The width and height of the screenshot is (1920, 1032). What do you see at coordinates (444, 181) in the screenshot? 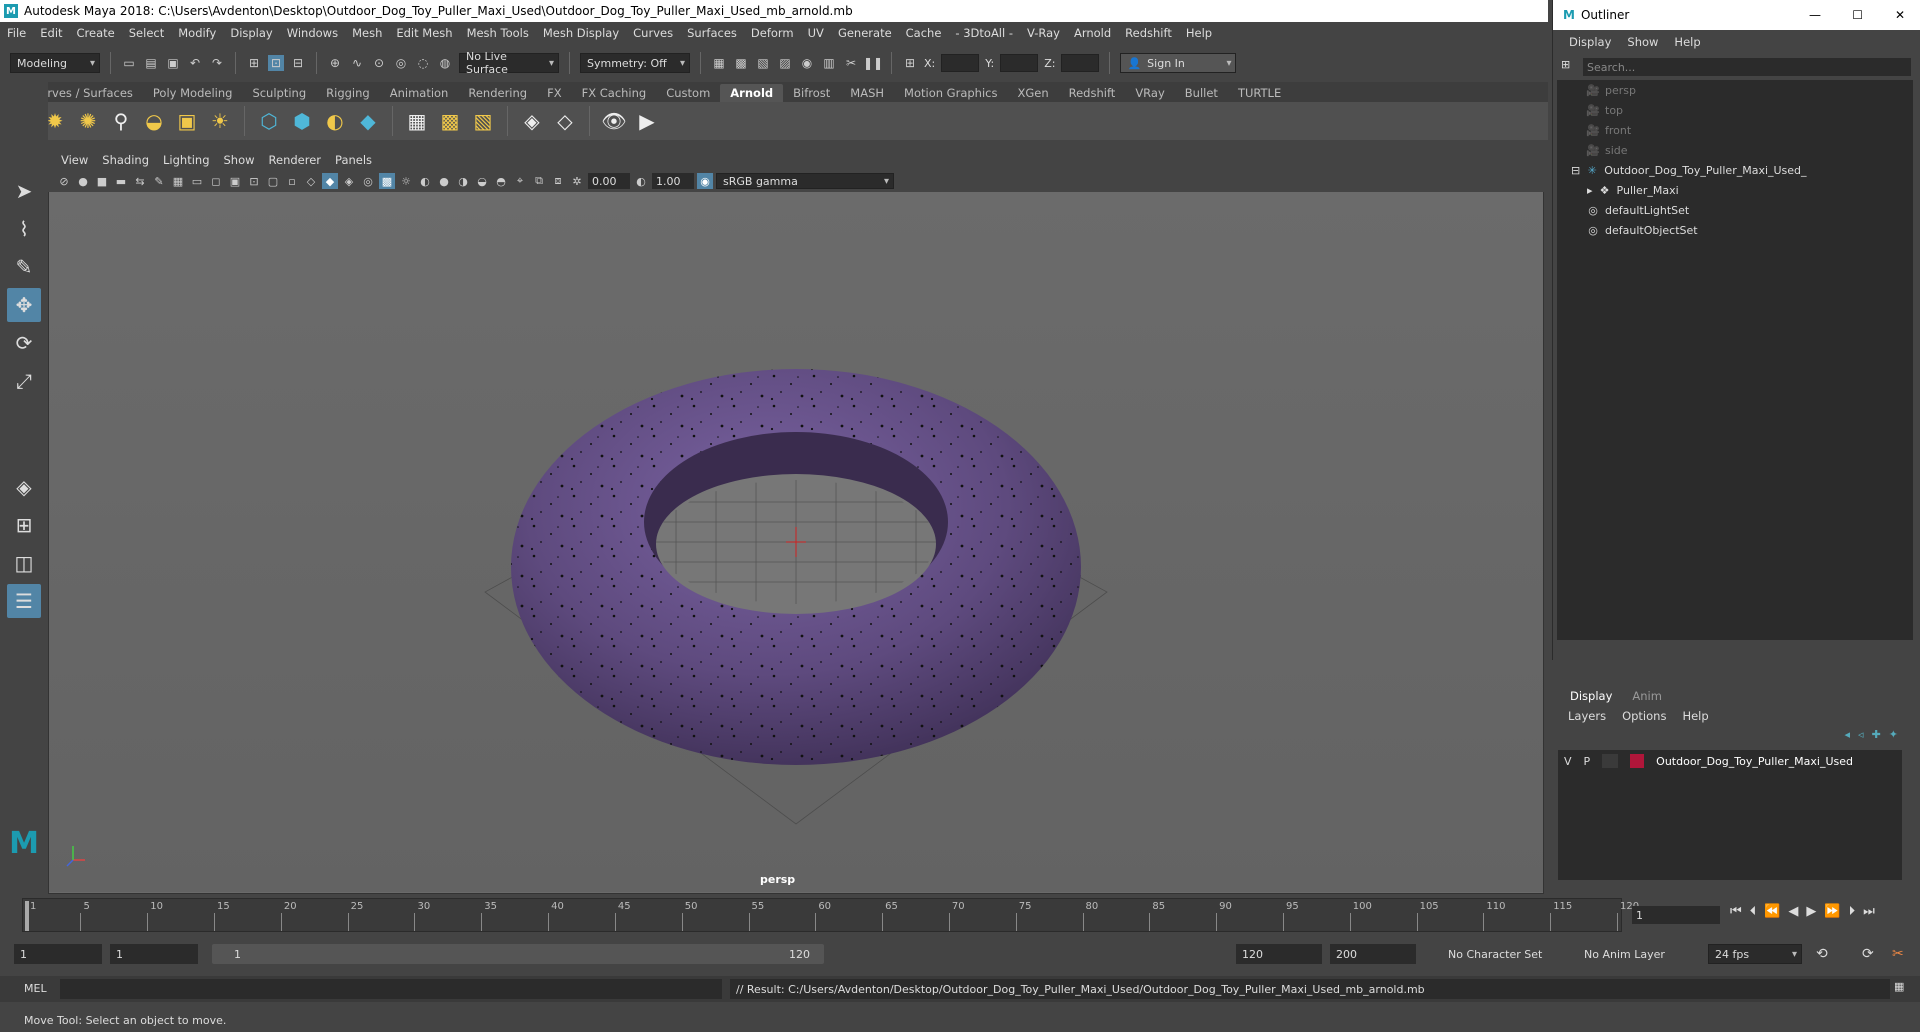
I see `ambient-occlusion-icon: ●` at bounding box center [444, 181].